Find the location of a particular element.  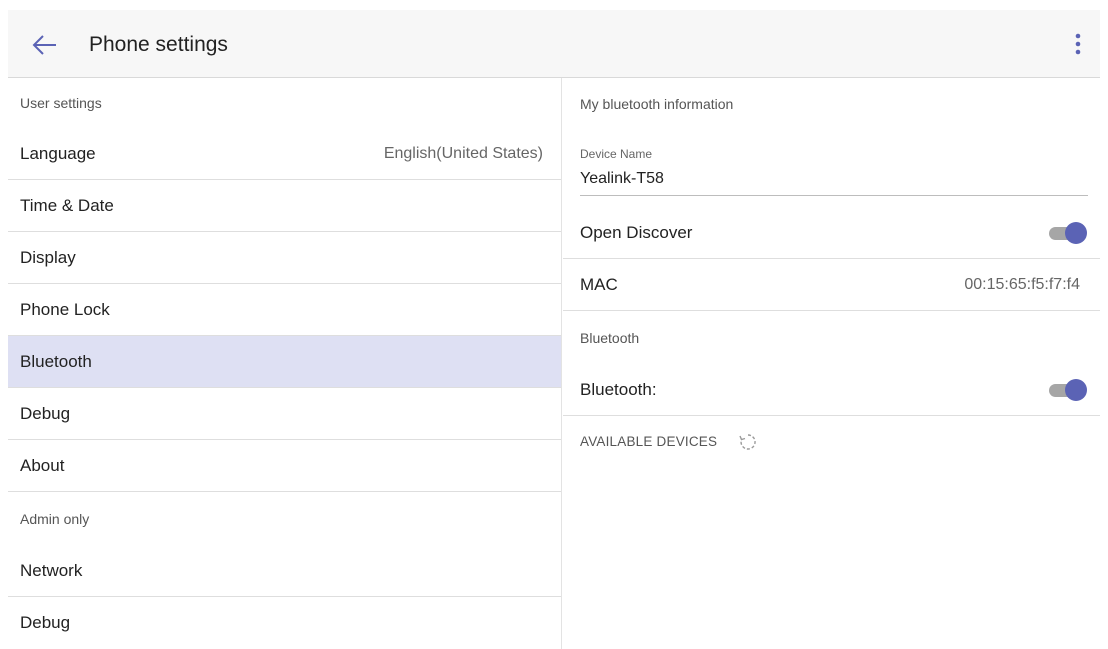

menu-item-about: About is located at coordinates (284, 466).